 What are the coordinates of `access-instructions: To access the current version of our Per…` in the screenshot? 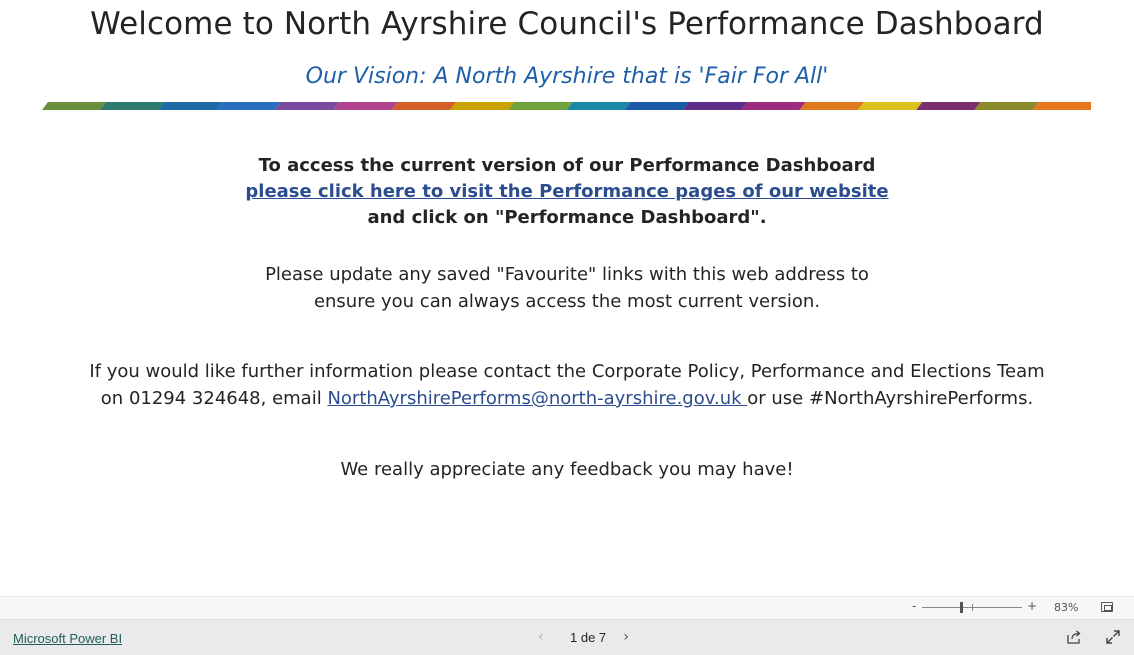 It's located at (567, 192).